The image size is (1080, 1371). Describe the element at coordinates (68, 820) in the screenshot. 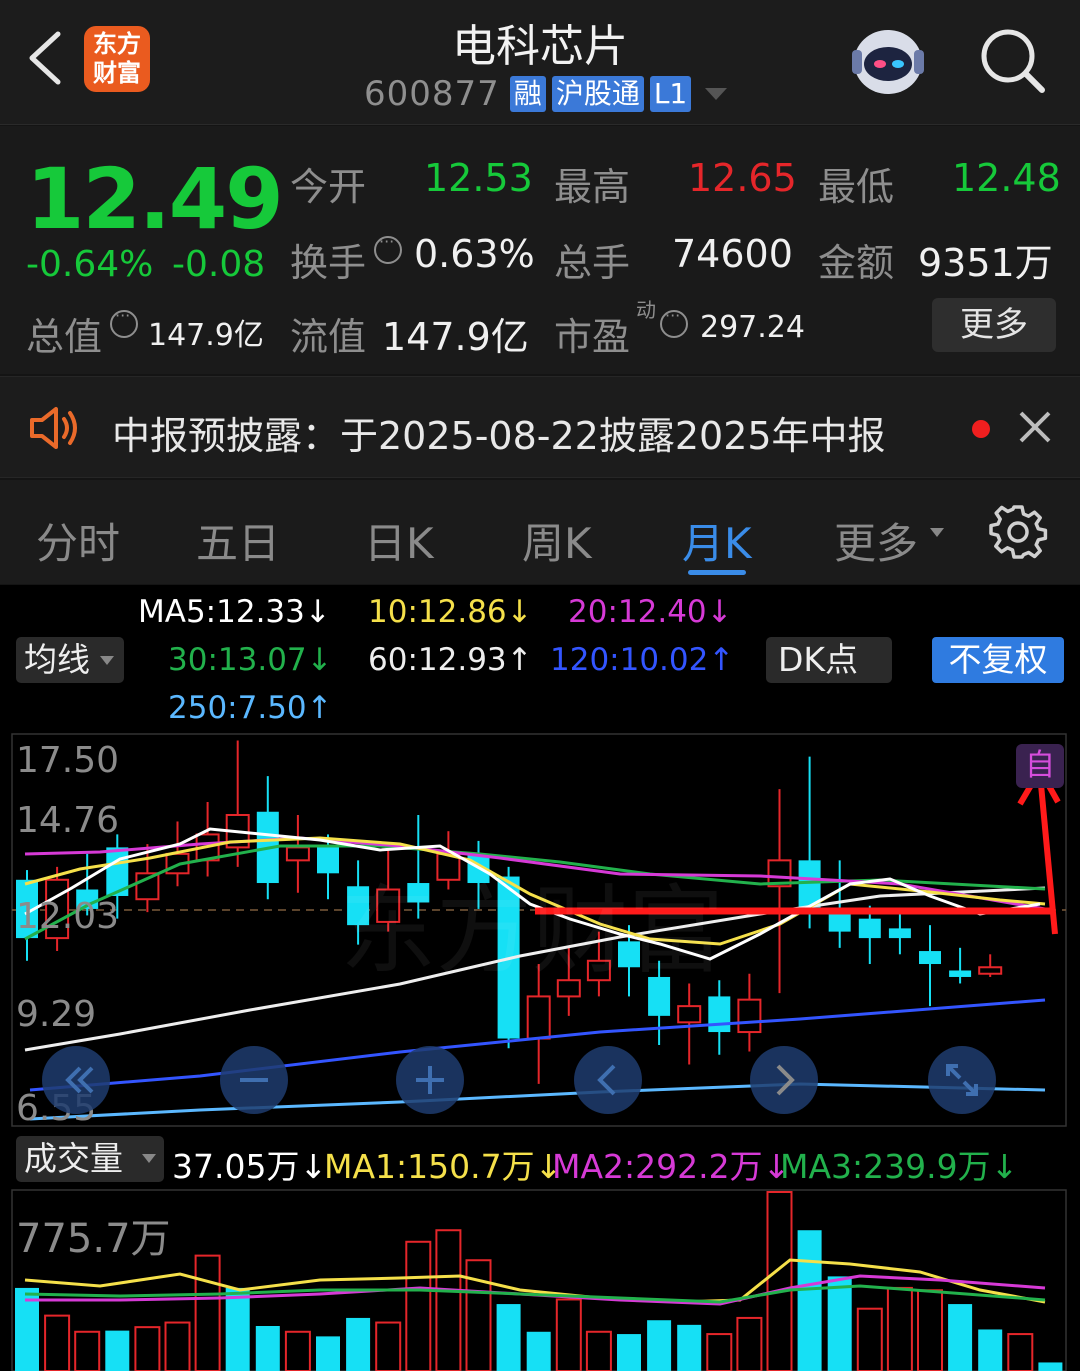

I see `y-label-2: 14.76` at that location.